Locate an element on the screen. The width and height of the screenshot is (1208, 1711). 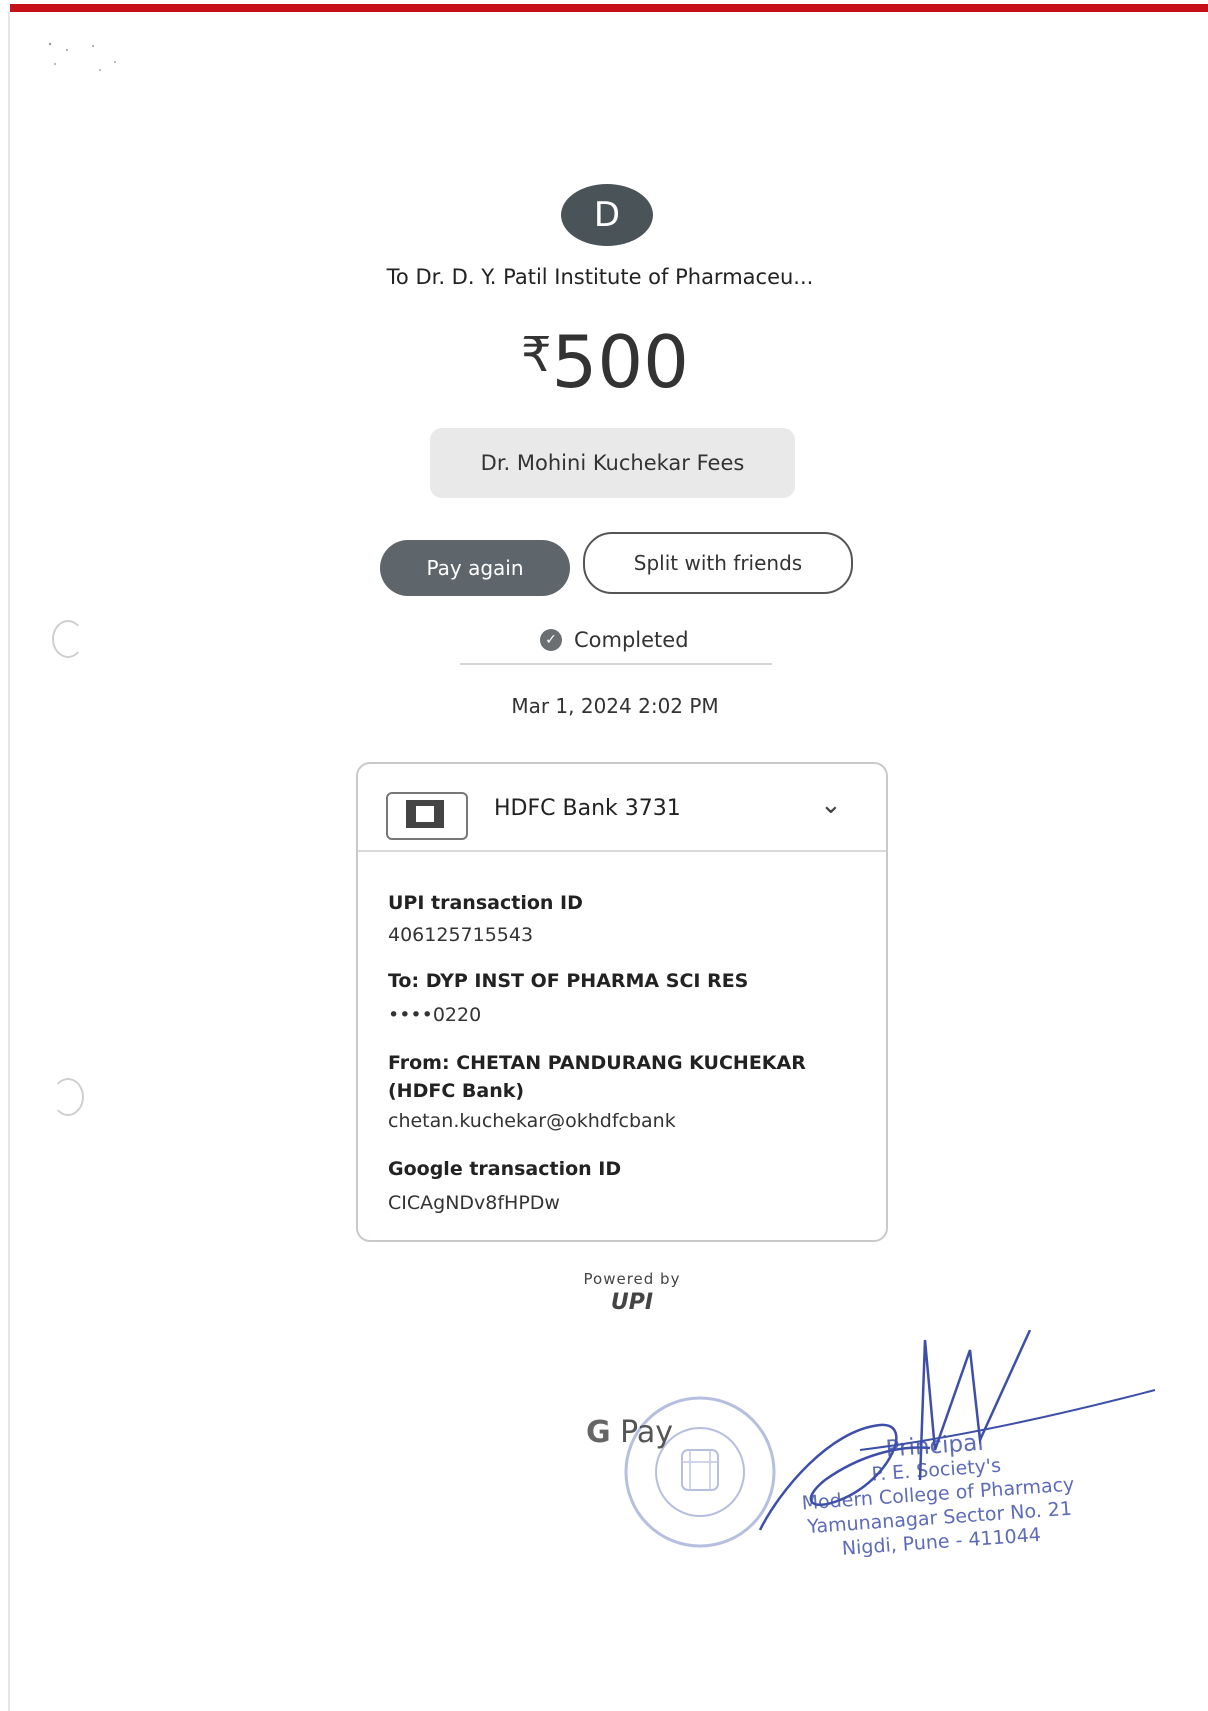
punch-hole-bottom is located at coordinates (68, 1097).